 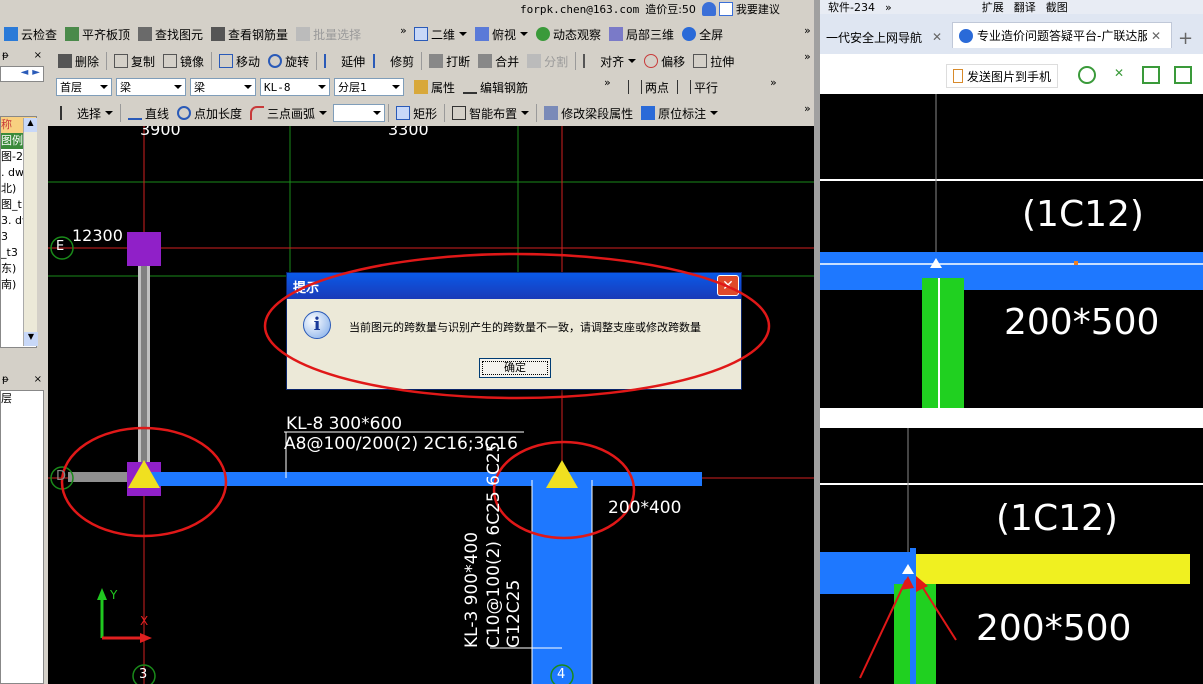 What do you see at coordinates (807, 30) in the screenshot?
I see `toolbar-overflow-2: »` at bounding box center [807, 30].